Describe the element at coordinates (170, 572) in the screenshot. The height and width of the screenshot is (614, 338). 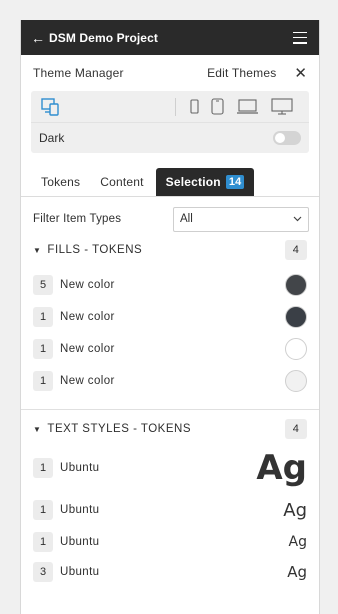
I see `list-item: 3 Ubuntu Ag` at that location.